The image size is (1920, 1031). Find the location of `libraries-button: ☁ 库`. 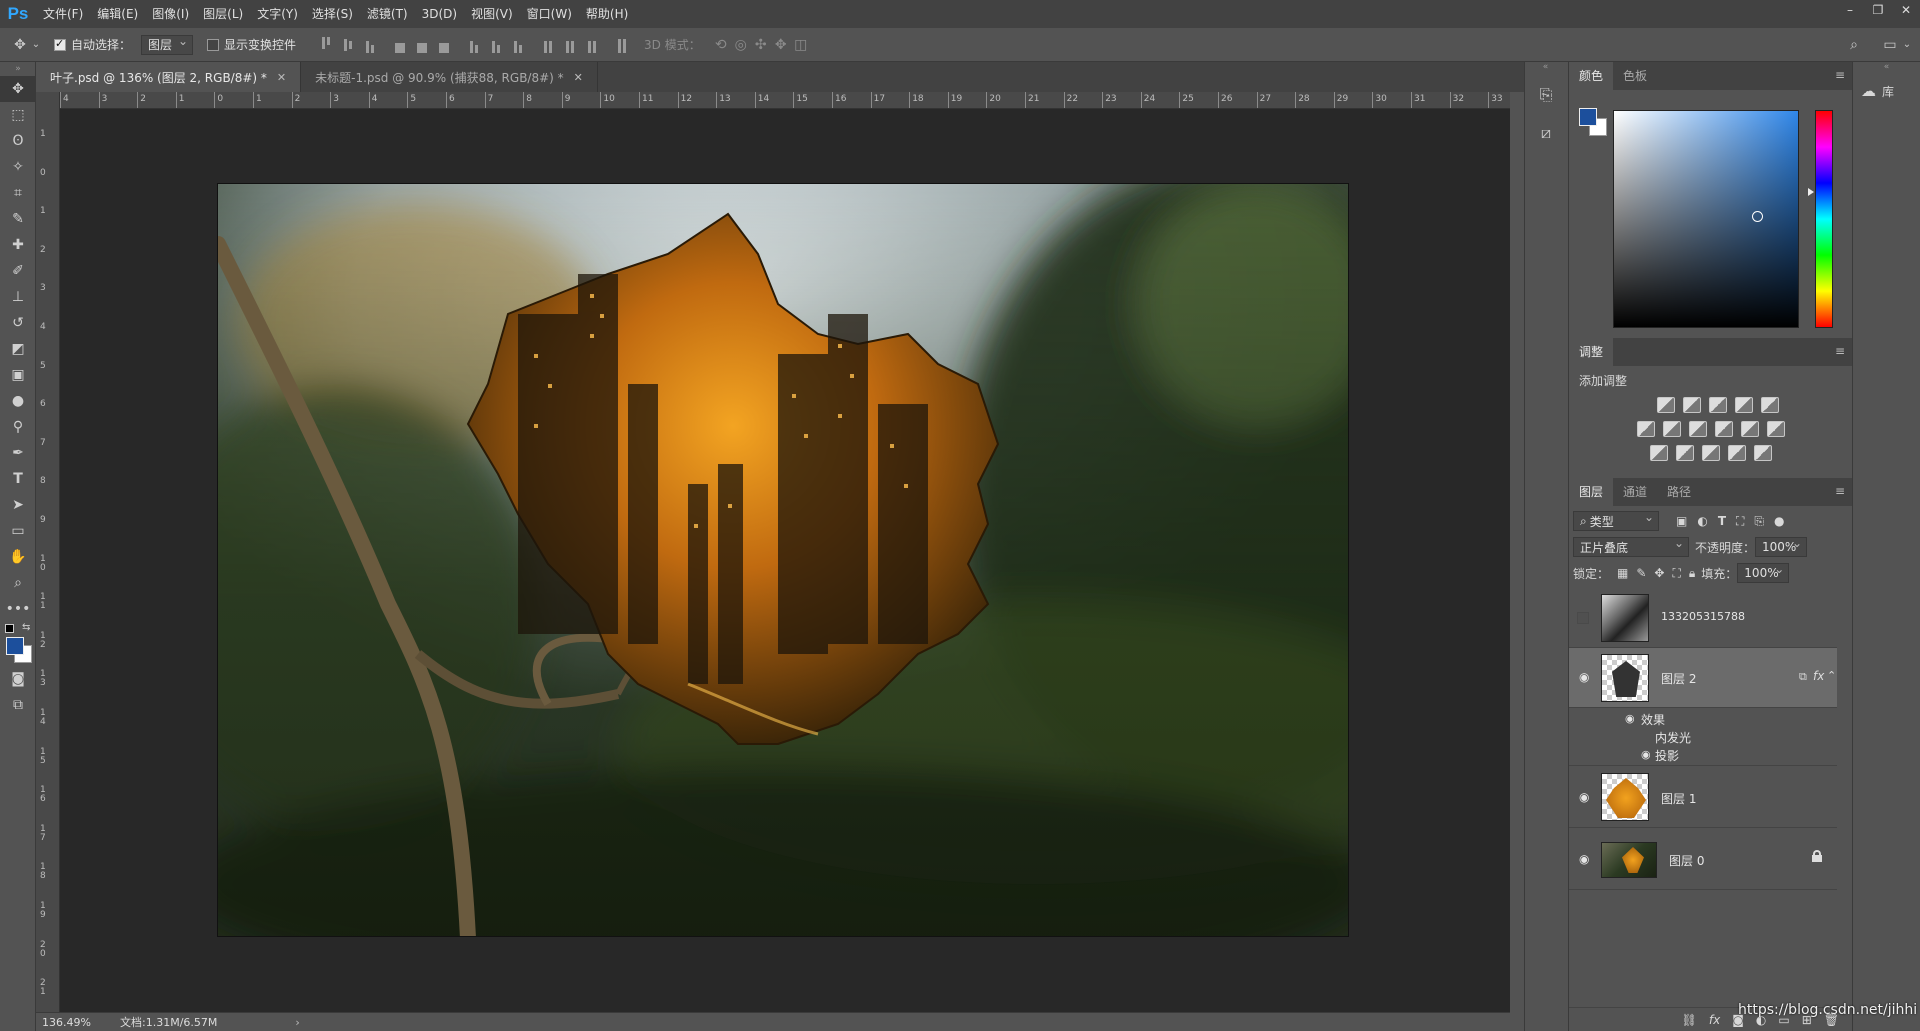

libraries-button: ☁ 库 is located at coordinates (1886, 91).